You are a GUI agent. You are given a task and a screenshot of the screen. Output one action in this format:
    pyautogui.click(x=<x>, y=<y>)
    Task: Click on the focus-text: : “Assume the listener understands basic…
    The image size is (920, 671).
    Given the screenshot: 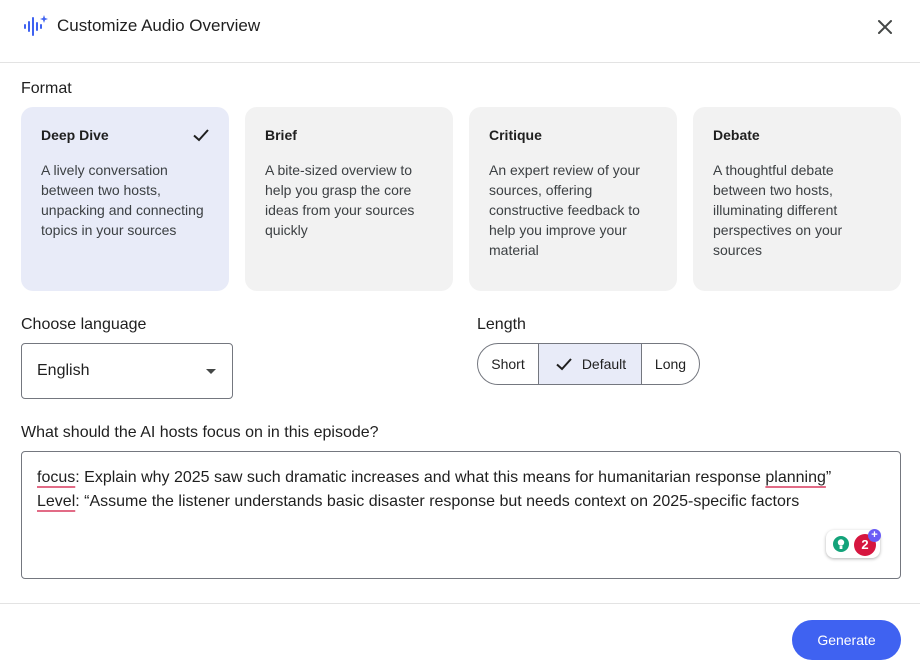 What is the action you would take?
    pyautogui.click(x=437, y=501)
    